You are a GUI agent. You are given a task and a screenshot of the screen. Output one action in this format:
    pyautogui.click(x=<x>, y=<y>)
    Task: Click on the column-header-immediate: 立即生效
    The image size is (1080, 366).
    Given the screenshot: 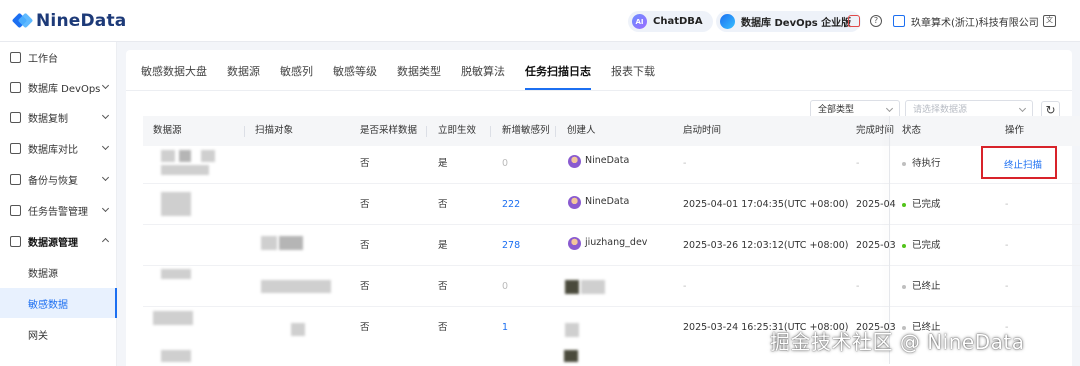 What is the action you would take?
    pyautogui.click(x=457, y=130)
    